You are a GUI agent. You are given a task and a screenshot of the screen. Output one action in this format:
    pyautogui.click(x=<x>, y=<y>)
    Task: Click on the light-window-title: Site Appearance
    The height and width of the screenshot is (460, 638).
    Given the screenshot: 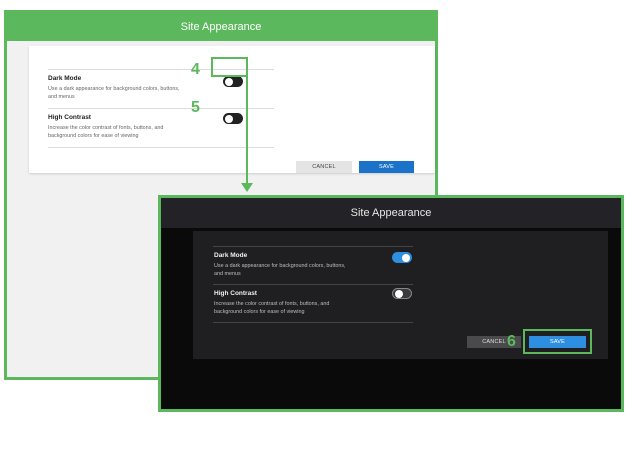 What is the action you would take?
    pyautogui.click(x=221, y=27)
    